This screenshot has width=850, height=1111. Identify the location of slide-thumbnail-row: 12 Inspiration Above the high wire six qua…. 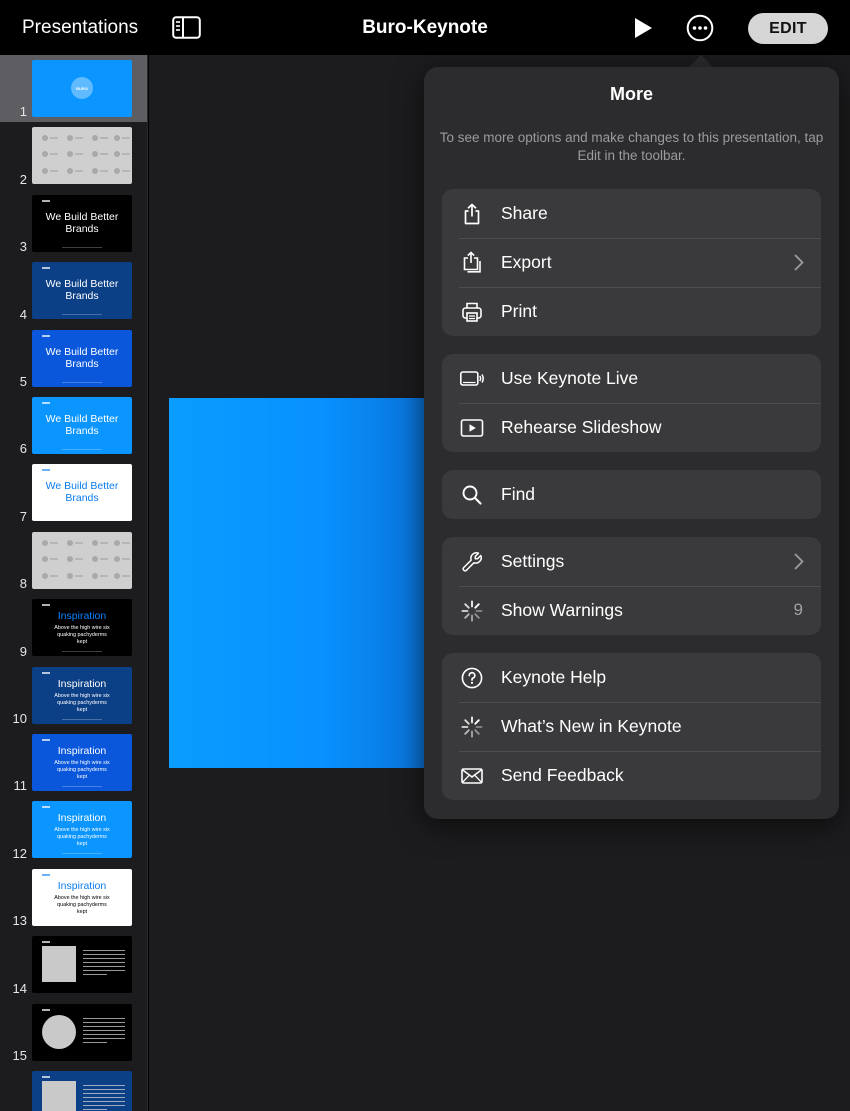
(73, 829).